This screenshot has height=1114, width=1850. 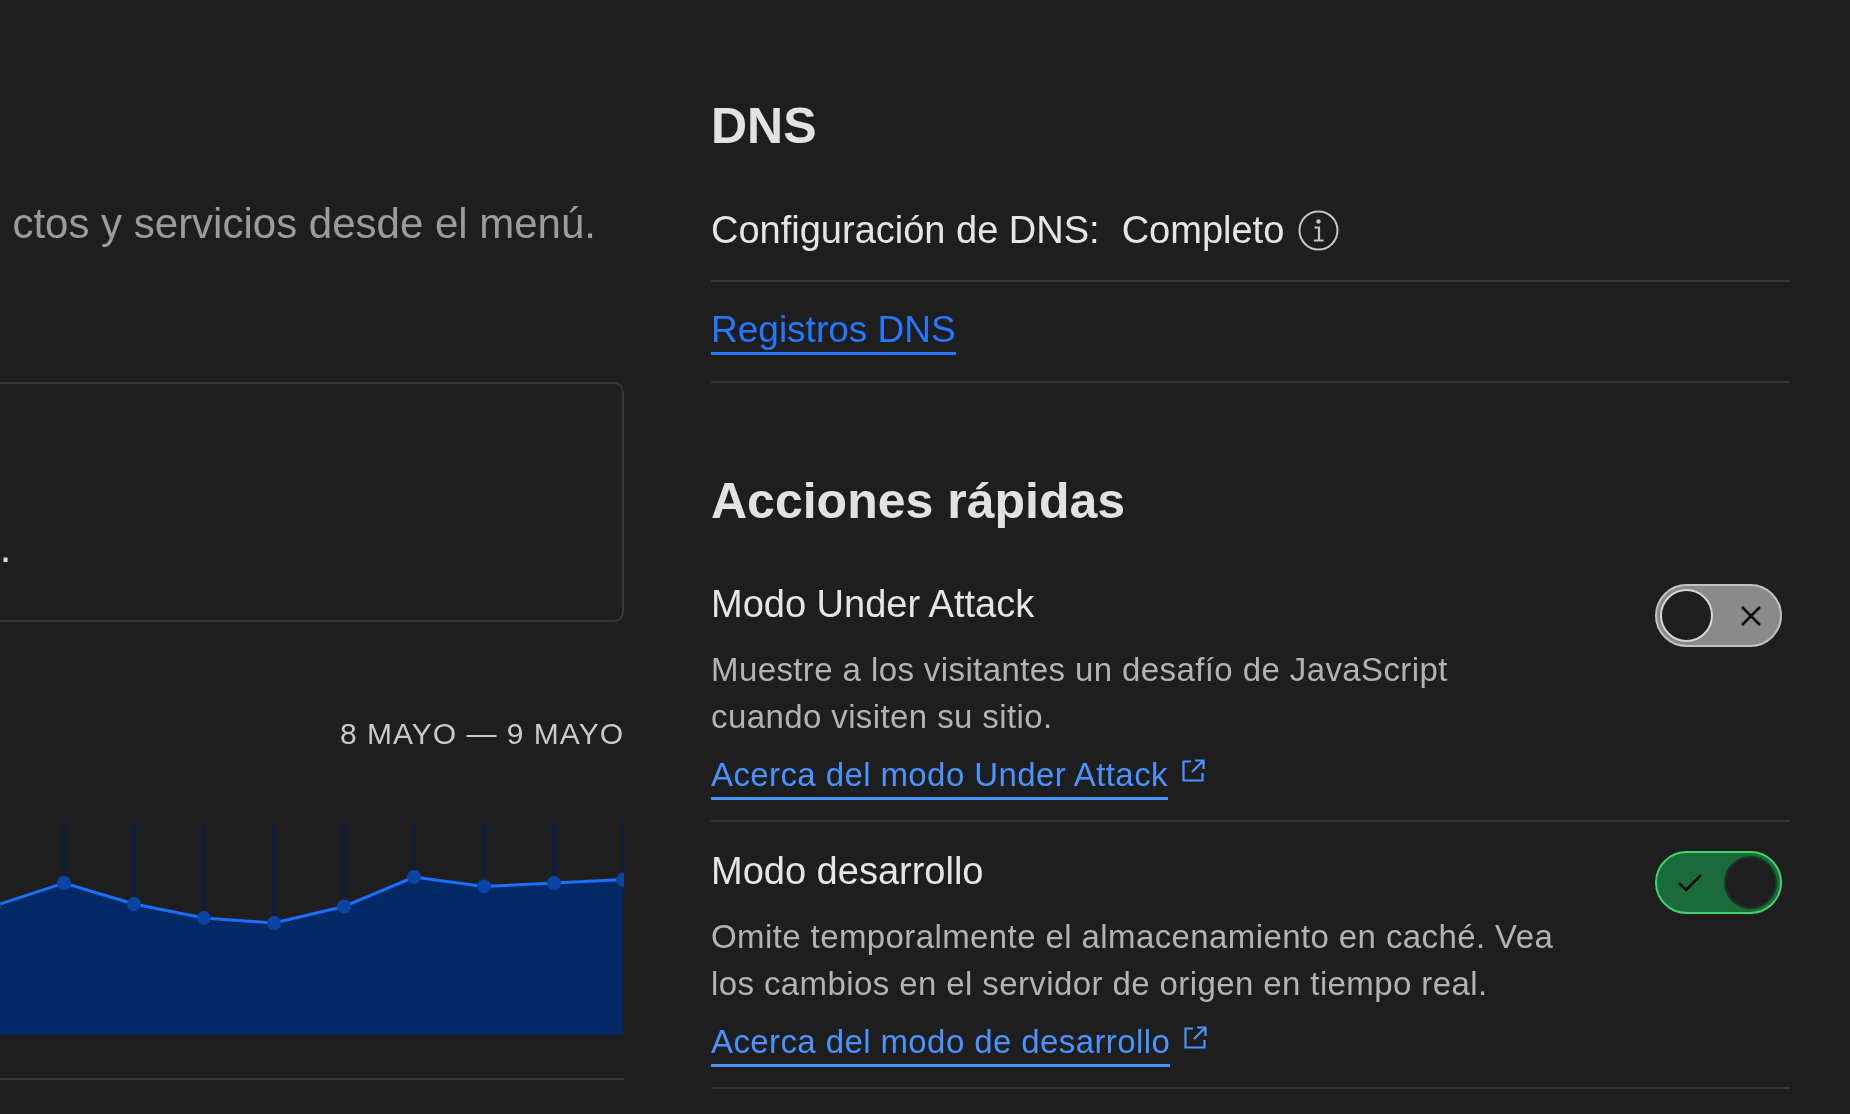 I want to click on card-text: ., so click(x=6, y=548).